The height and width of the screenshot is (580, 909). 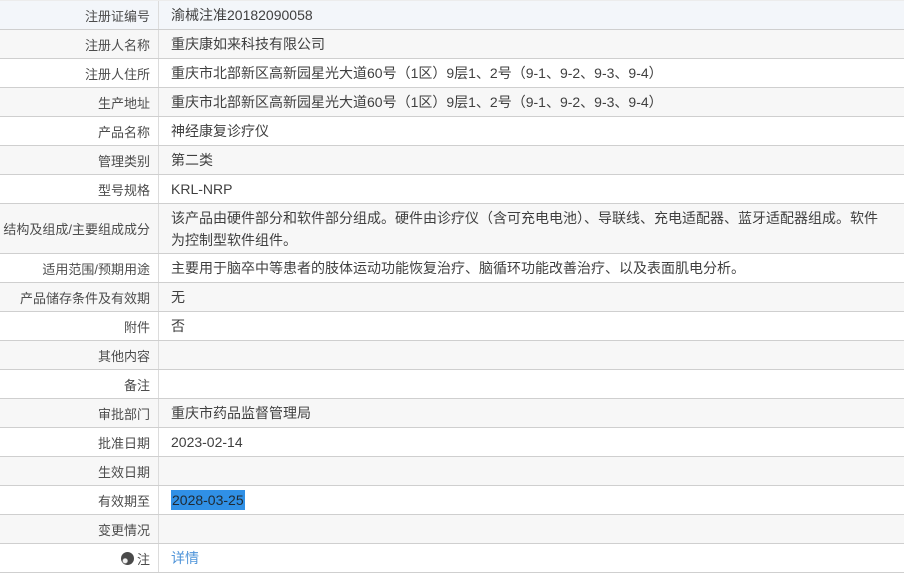 What do you see at coordinates (123, 443) in the screenshot?
I see `row-label-text: 批准日期` at bounding box center [123, 443].